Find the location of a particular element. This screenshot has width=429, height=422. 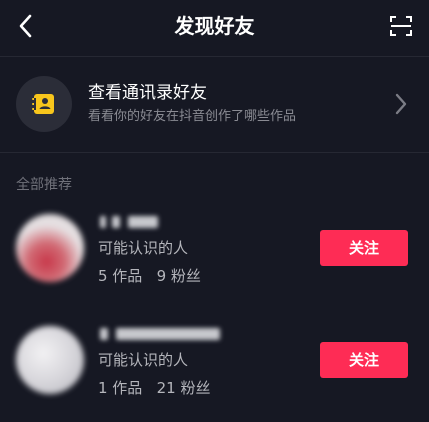

scan-button is located at coordinates (401, 26).